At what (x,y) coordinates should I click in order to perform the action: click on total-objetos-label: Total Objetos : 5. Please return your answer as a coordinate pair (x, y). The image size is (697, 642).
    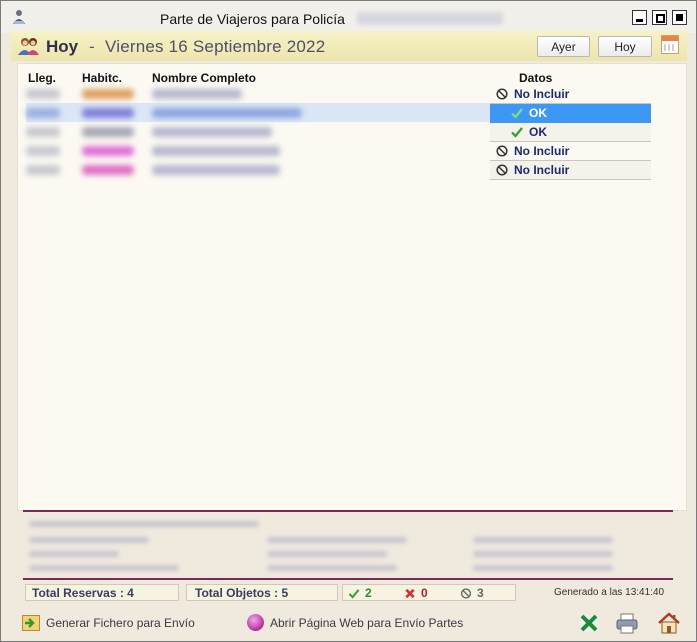
    Looking at the image, I should click on (242, 593).